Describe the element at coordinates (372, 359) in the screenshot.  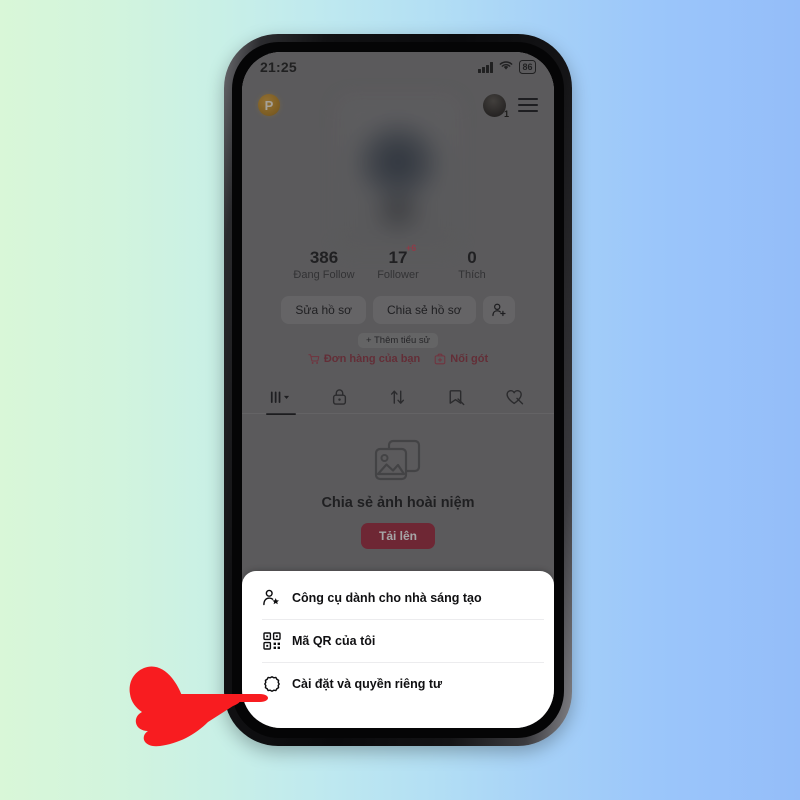
I see `orders-link-label: Đơn hàng của bạn` at that location.